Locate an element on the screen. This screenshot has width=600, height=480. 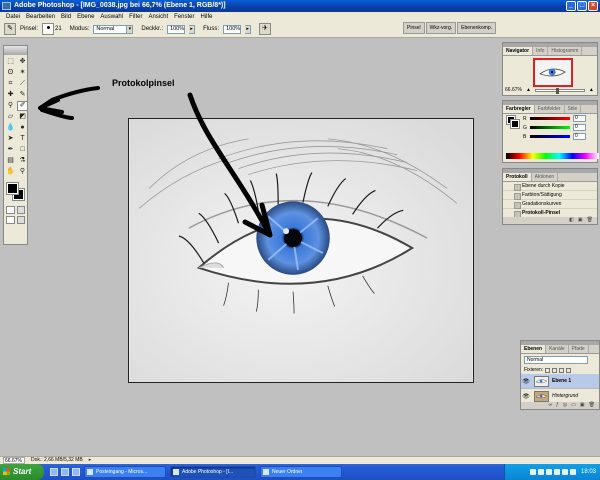
dodge-tool-icon: ● is located at coordinates (22, 128).